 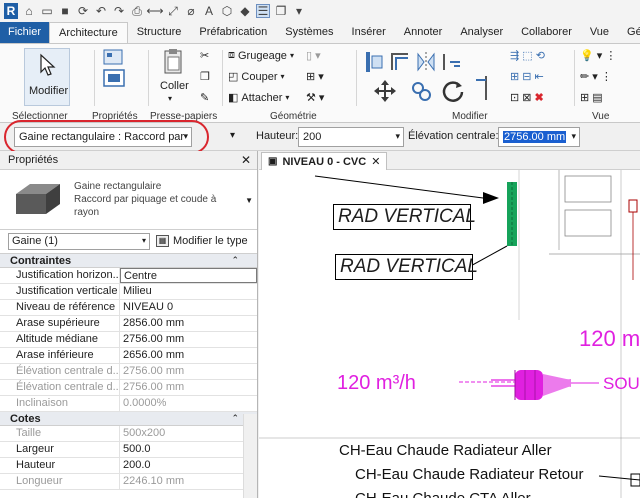 I want to click on sou-label: SOU, so click(x=621, y=384).